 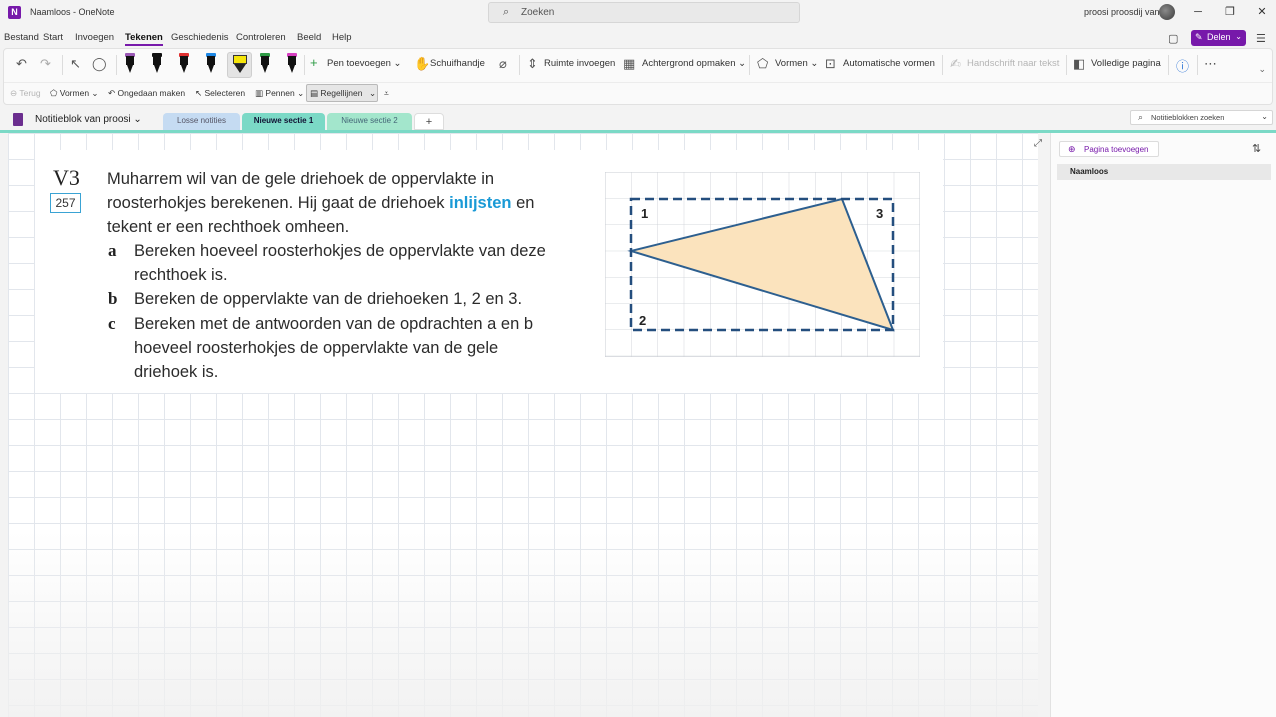 What do you see at coordinates (94, 37) in the screenshot?
I see `menu-invoegen: Invoegen` at bounding box center [94, 37].